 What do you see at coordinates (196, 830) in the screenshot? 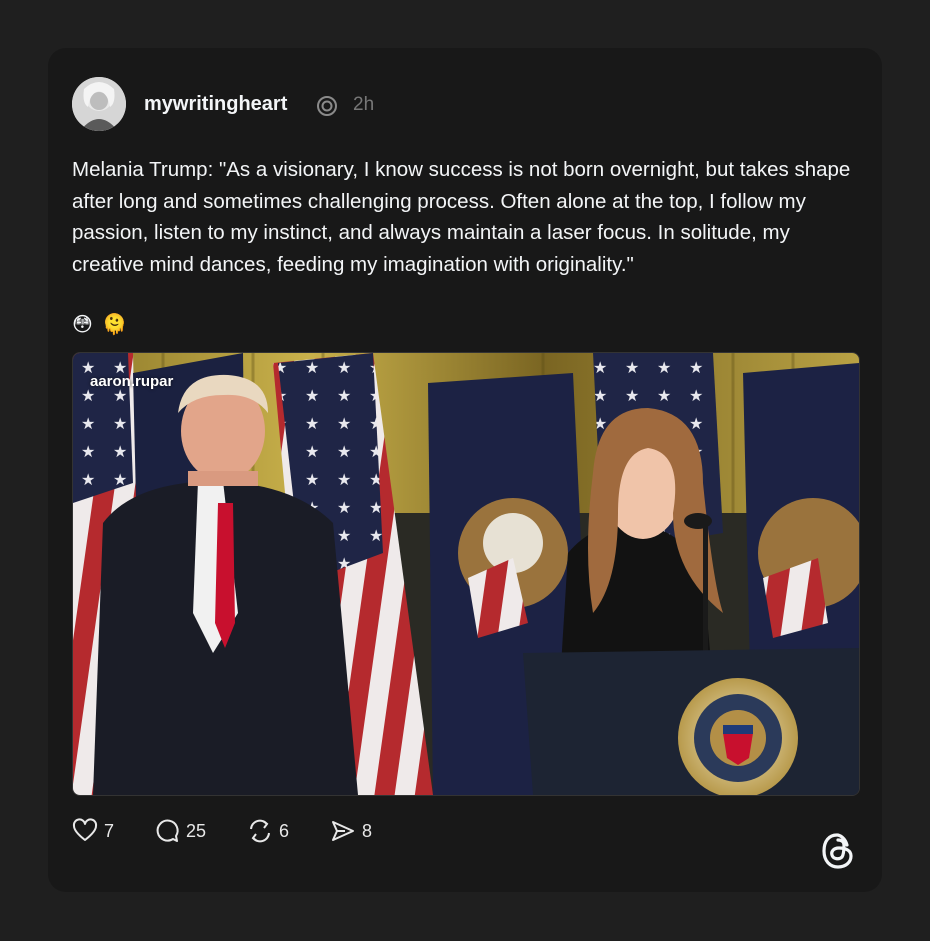
I see `reply-count: 25` at bounding box center [196, 830].